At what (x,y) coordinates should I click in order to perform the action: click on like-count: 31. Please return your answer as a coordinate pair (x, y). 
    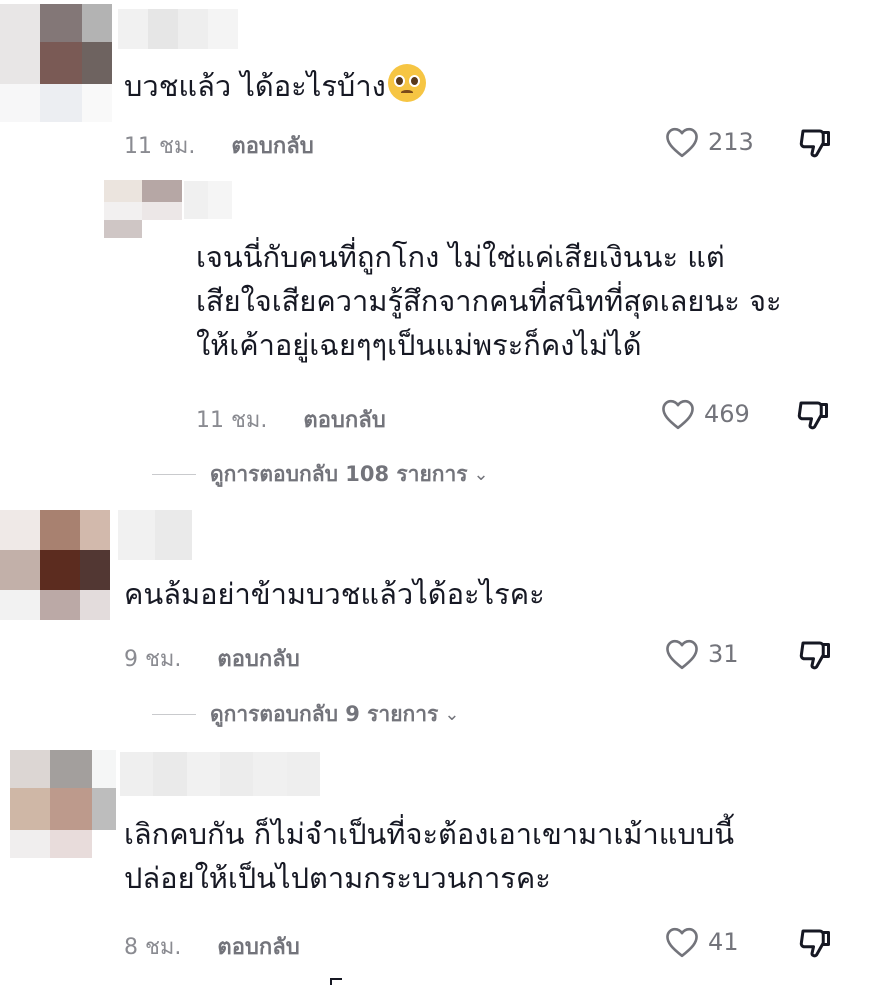
    Looking at the image, I should click on (723, 654).